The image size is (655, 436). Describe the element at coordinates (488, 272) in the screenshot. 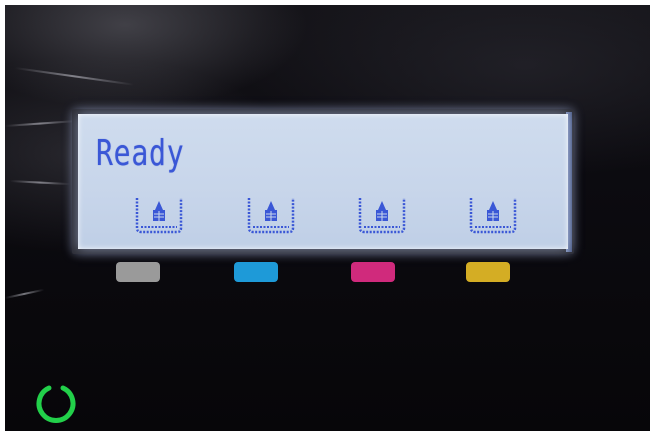

I see `ink-swatch-yellow` at that location.